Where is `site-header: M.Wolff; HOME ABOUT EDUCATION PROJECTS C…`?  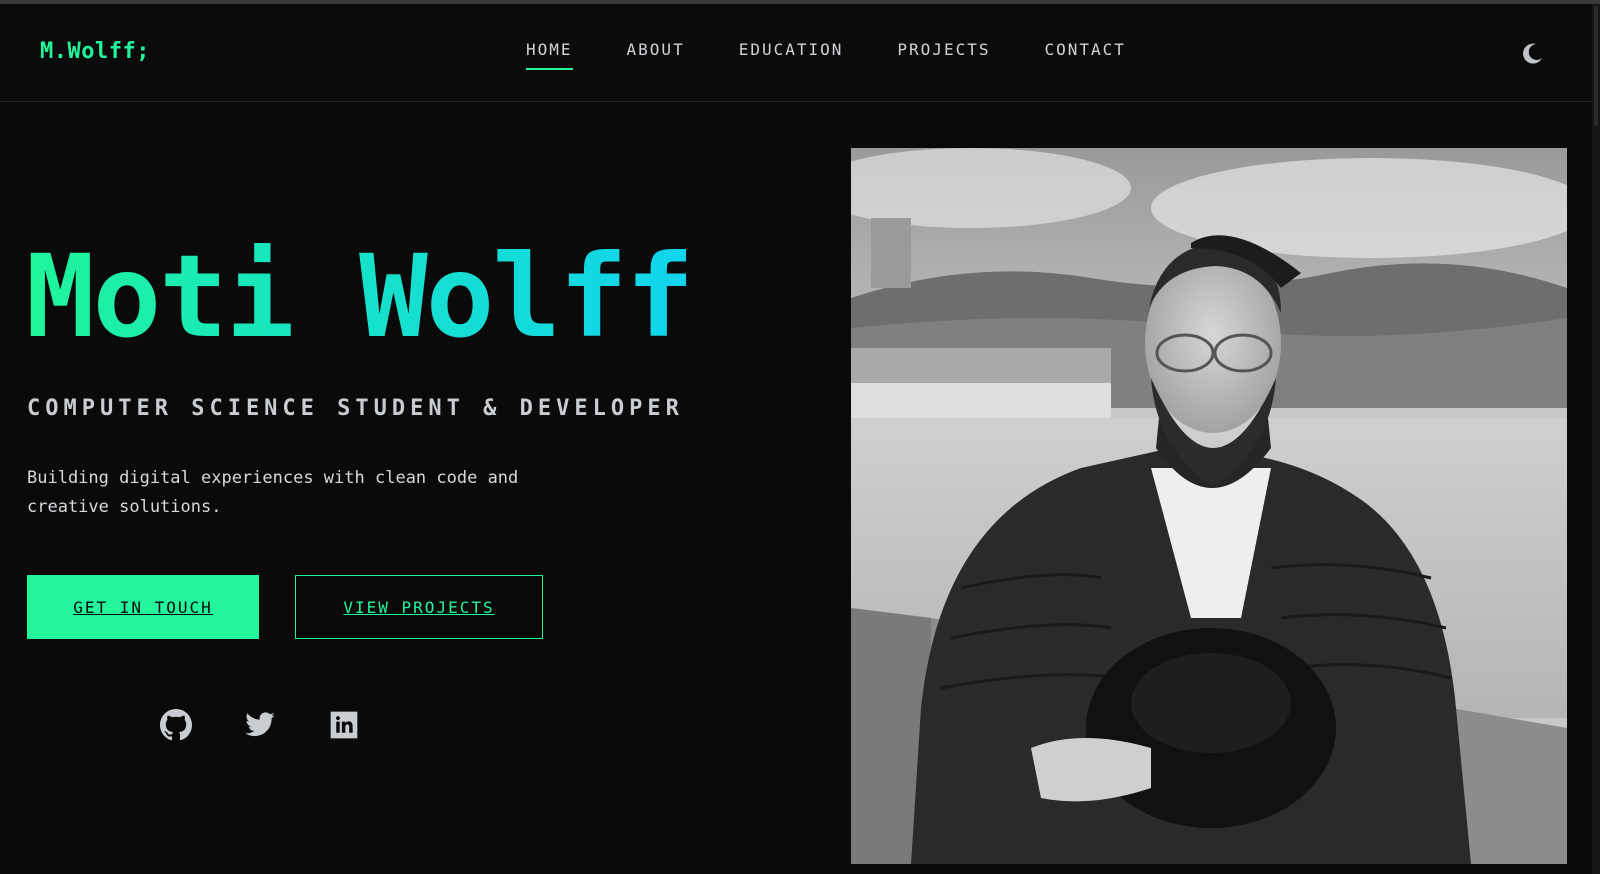 site-header: M.Wolff; HOME ABOUT EDUCATION PROJECTS C… is located at coordinates (796, 53).